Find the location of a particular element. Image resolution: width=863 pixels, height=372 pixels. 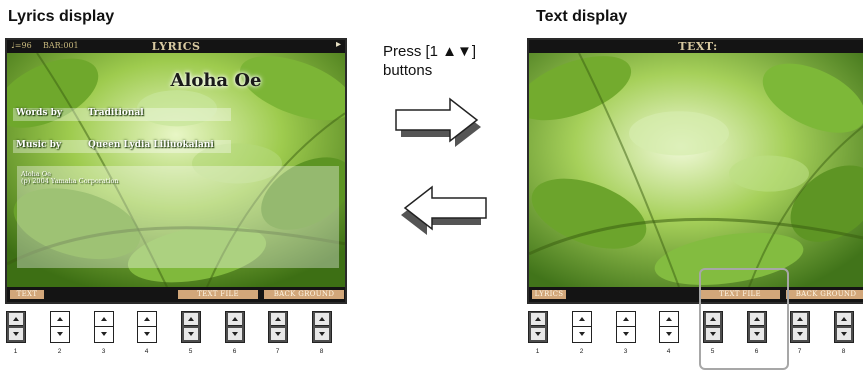

hardware-button-4: 4 is located at coordinates (669, 333).